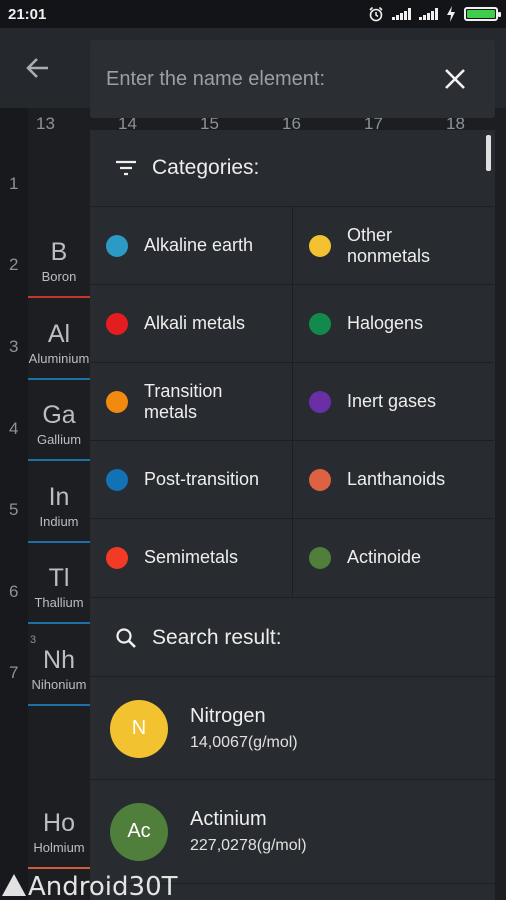 Image resolution: width=506 pixels, height=900 pixels. Describe the element at coordinates (14, 591) in the screenshot. I see `row-number: 6` at that location.